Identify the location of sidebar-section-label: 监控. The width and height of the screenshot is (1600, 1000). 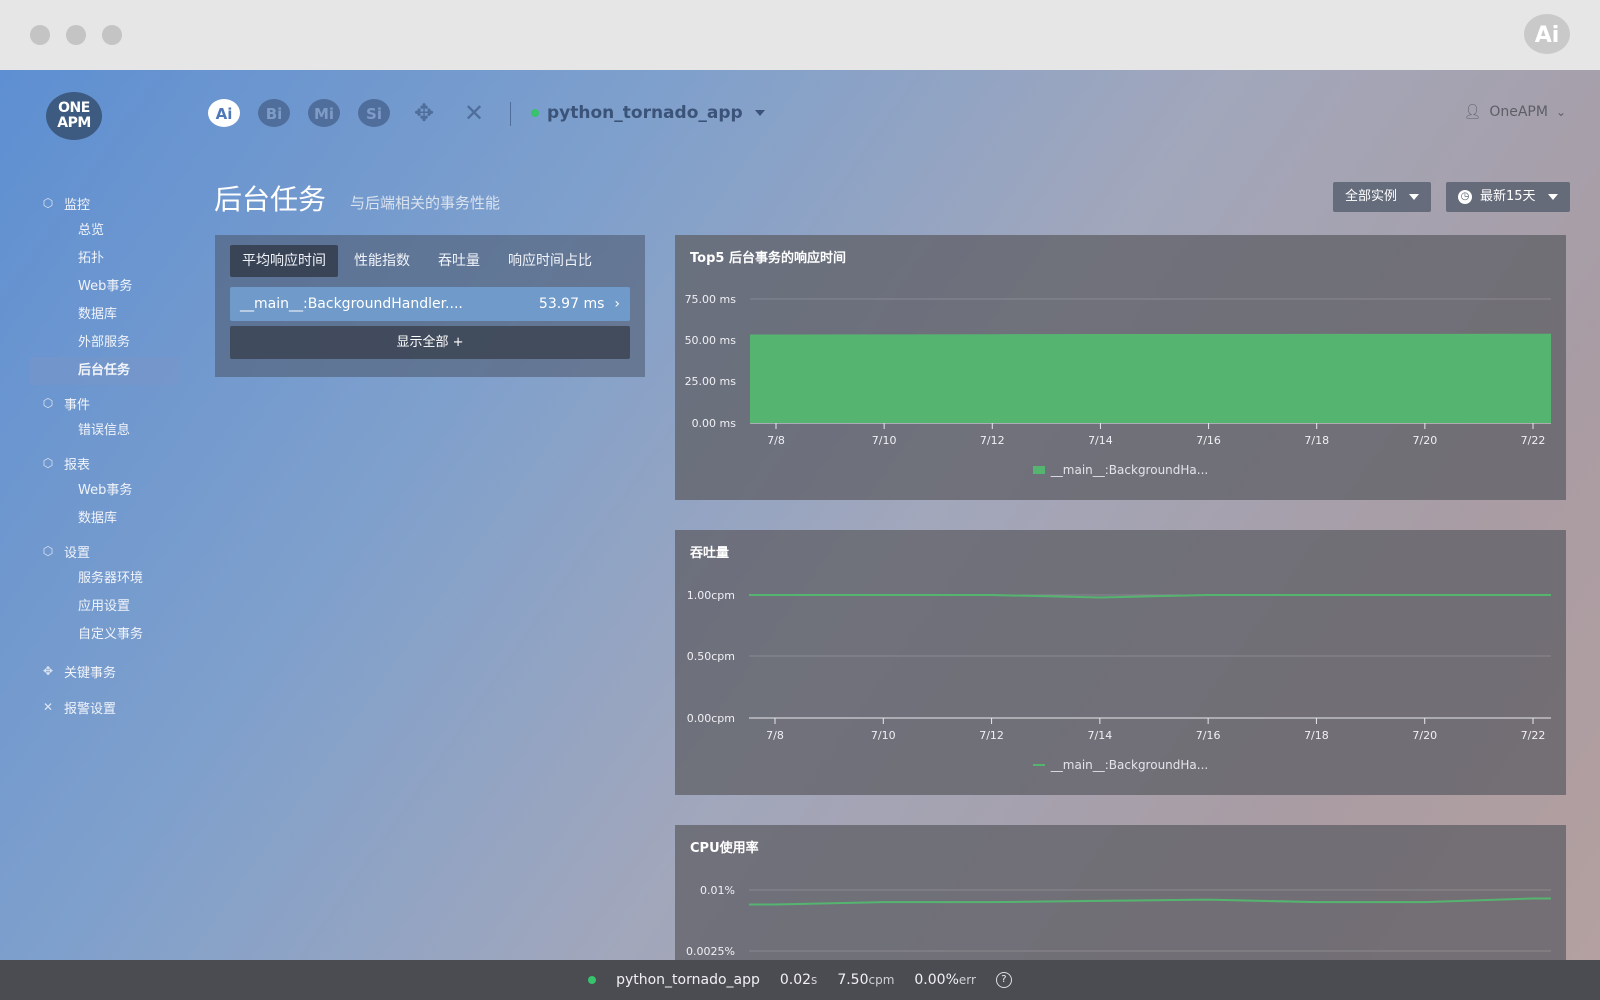
(77, 205).